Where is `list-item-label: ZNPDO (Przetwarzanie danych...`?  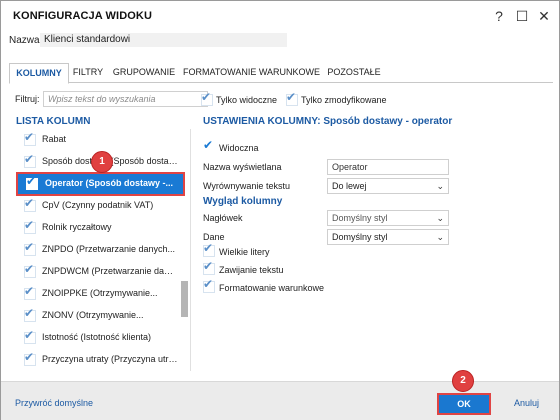
list-item-label: ZNPDO (Przetwarzanie danych... is located at coordinates (109, 249).